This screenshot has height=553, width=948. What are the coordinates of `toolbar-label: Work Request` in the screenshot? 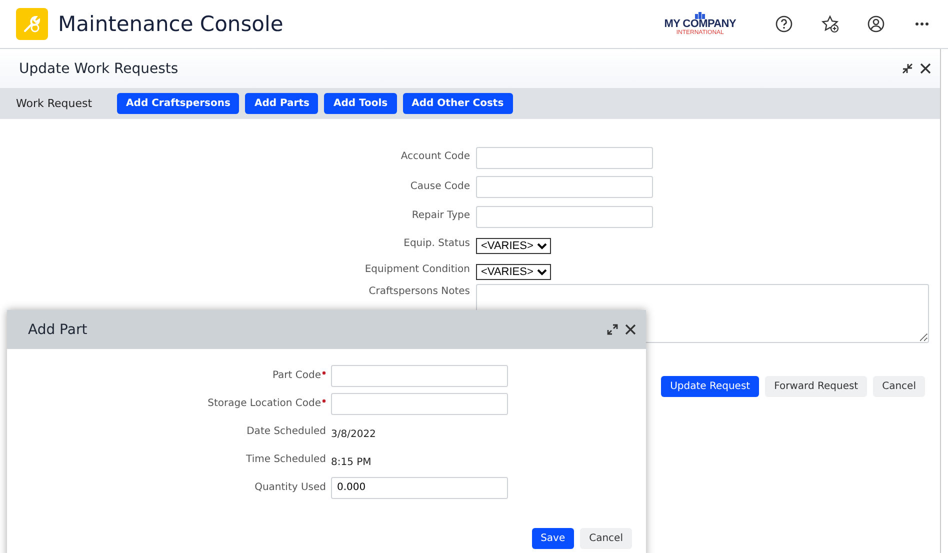 It's located at (54, 103).